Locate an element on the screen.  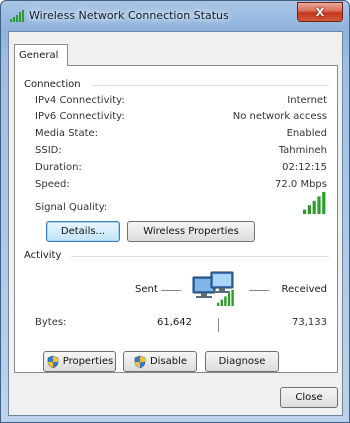
ipv6-label: IPv6 Connectivity: is located at coordinates (80, 116).